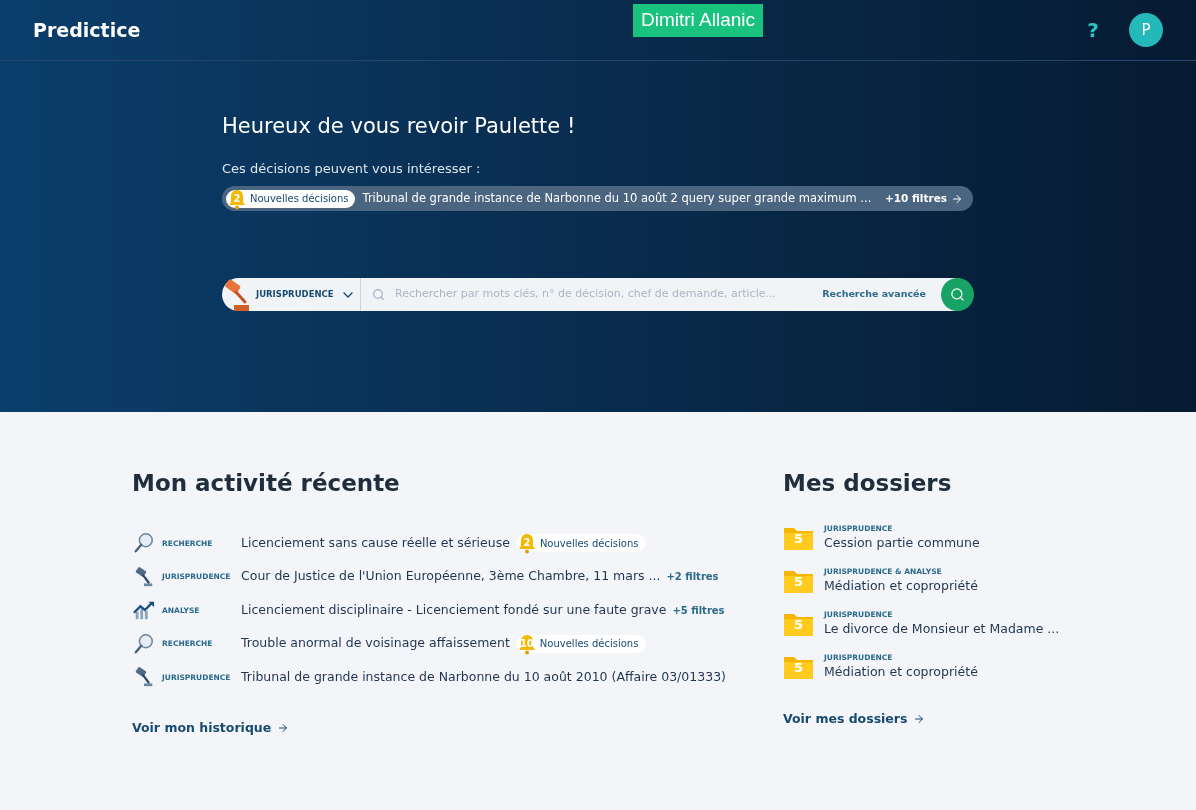 The width and height of the screenshot is (1196, 810). Describe the element at coordinates (266, 483) in the screenshot. I see `section-title: Mon activité récente` at that location.